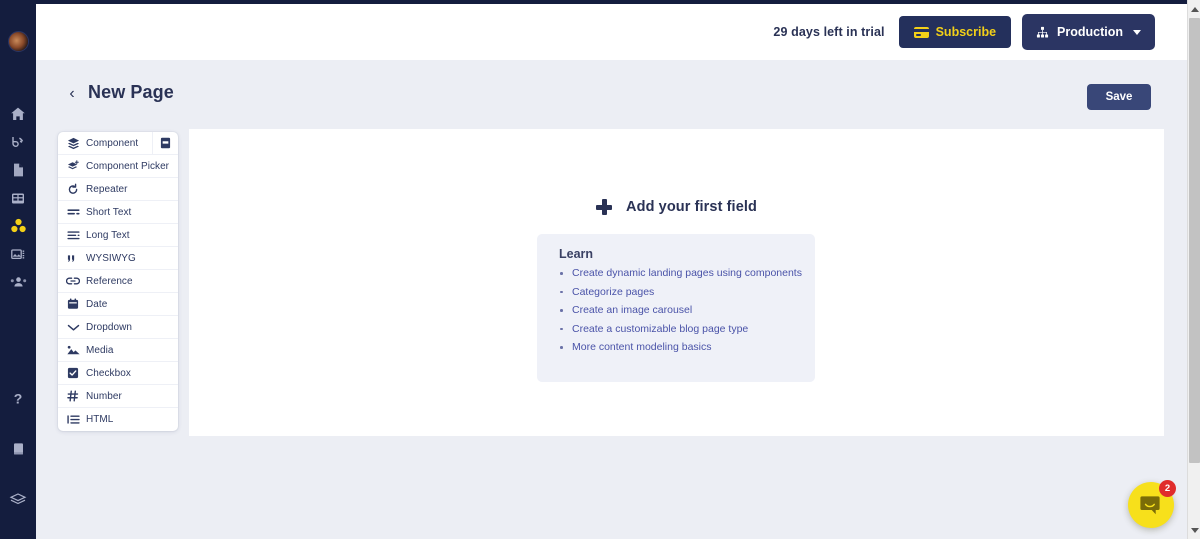 Image resolution: width=1200 pixels, height=539 pixels. Describe the element at coordinates (73, 420) in the screenshot. I see `list-icon` at that location.